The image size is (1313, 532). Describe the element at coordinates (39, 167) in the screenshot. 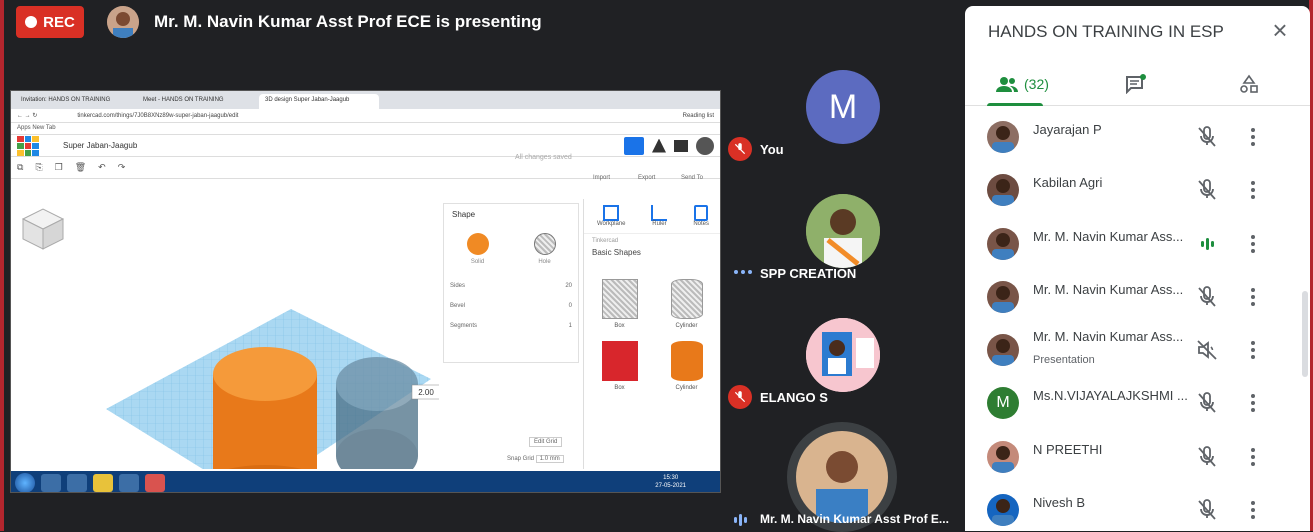

I see `paste-icon: ⎘` at that location.